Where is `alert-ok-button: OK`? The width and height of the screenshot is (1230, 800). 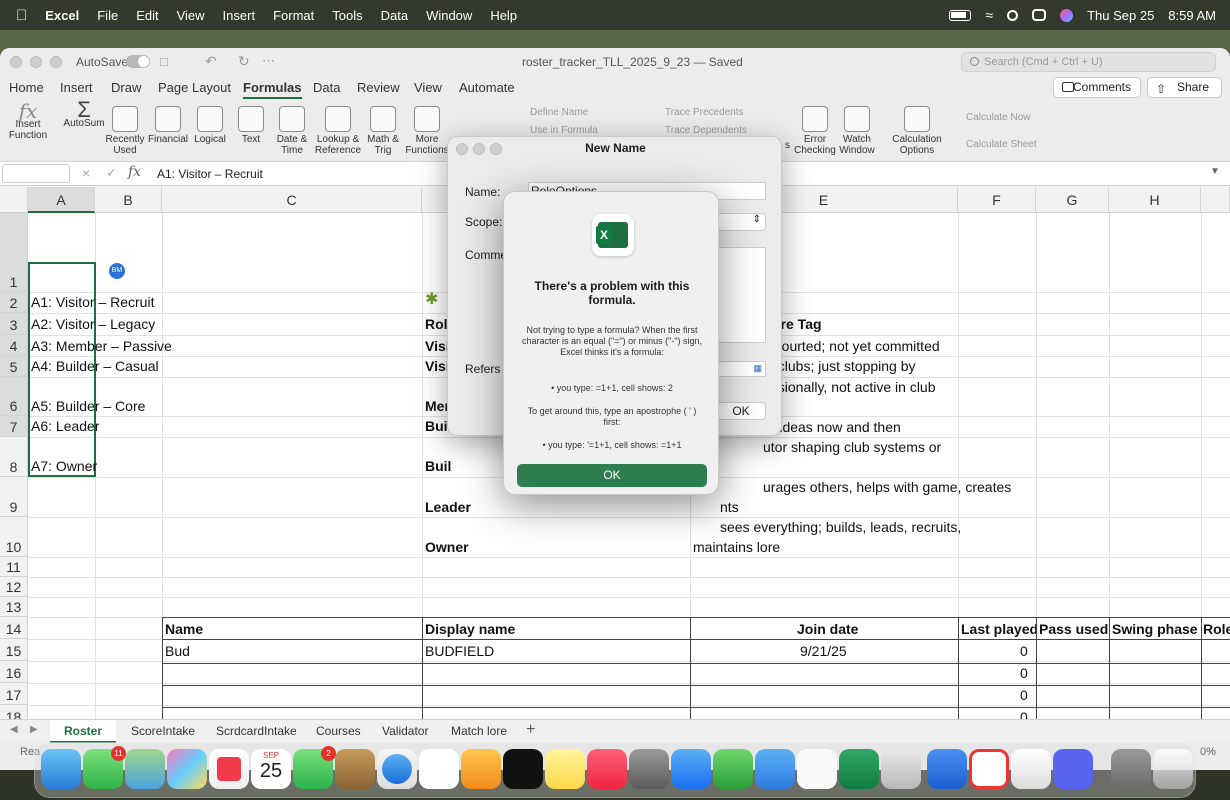 alert-ok-button: OK is located at coordinates (612, 475).